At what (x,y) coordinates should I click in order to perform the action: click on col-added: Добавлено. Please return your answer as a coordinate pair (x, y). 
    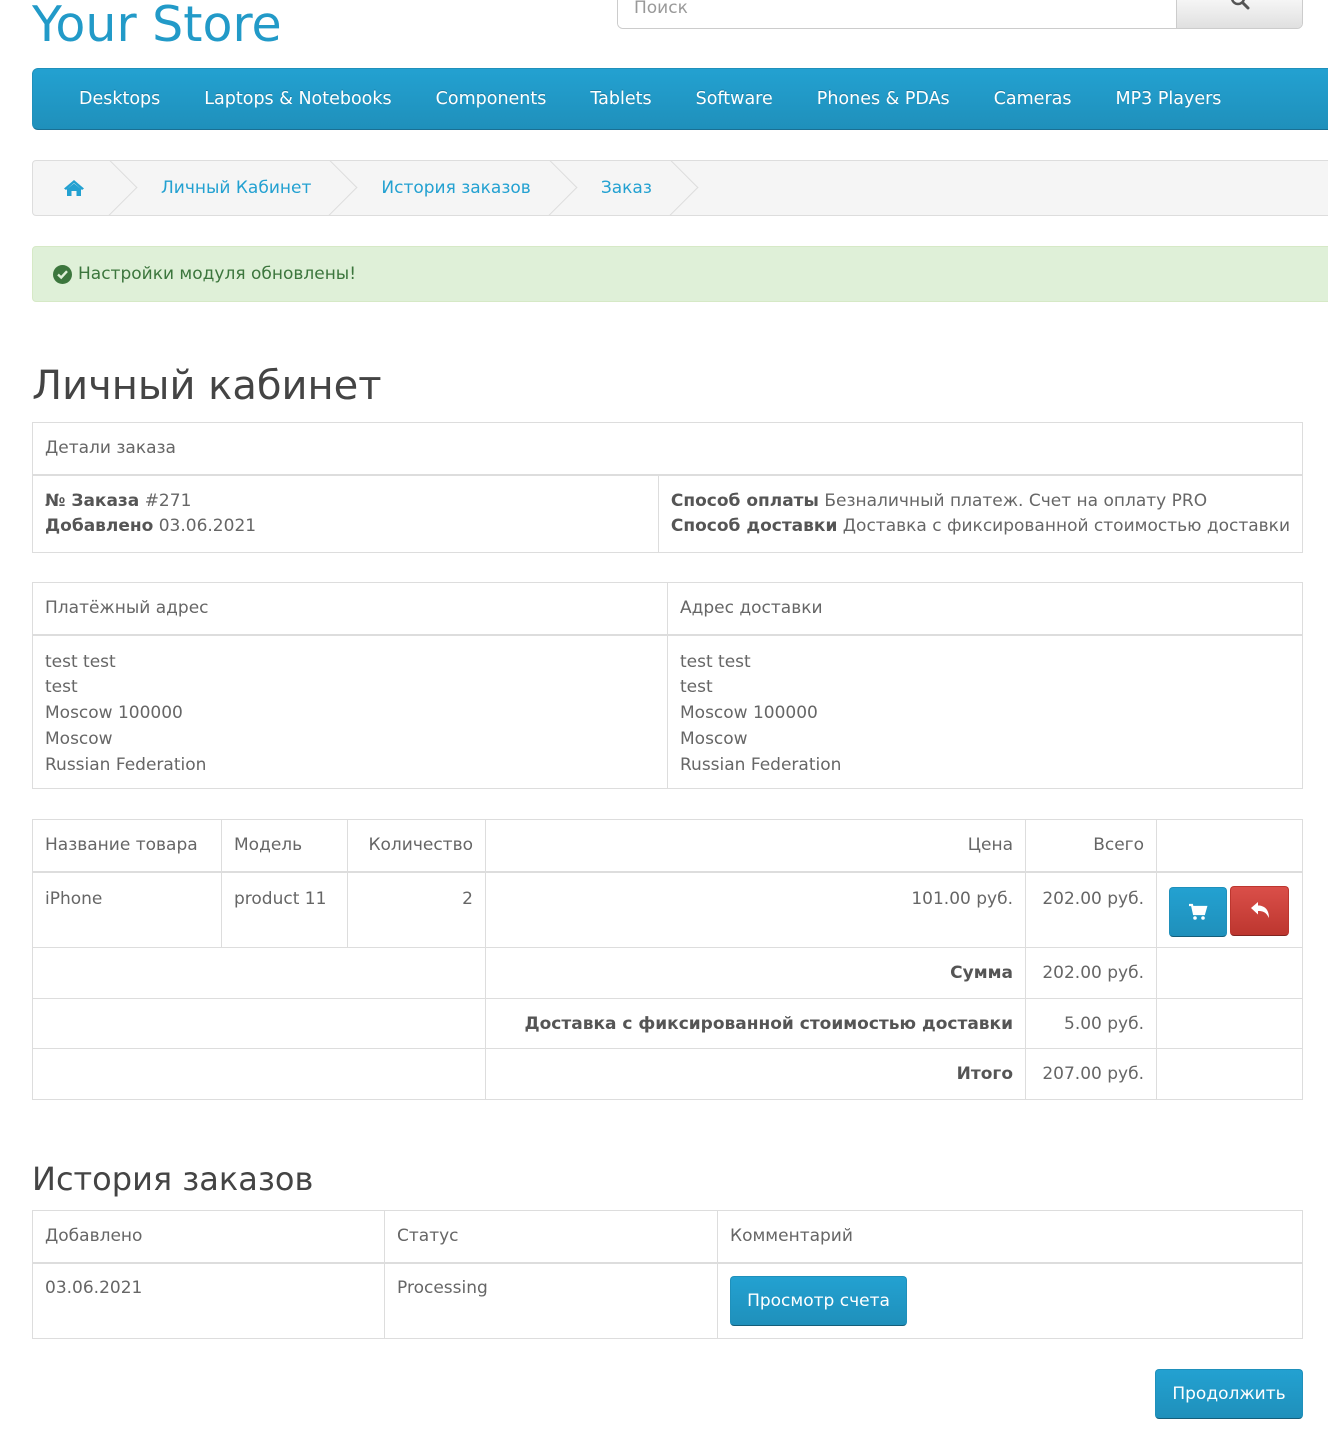
    Looking at the image, I should click on (208, 1237).